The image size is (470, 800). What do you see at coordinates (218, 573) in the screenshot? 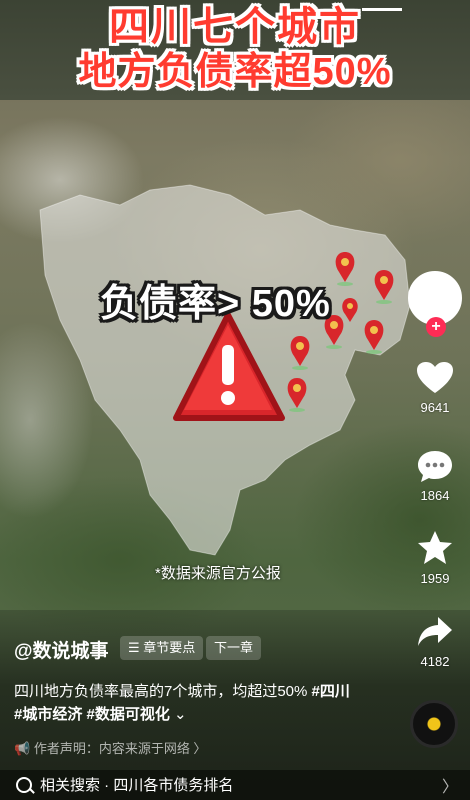
I see `data-source-note: *数据来源官方公报` at bounding box center [218, 573].